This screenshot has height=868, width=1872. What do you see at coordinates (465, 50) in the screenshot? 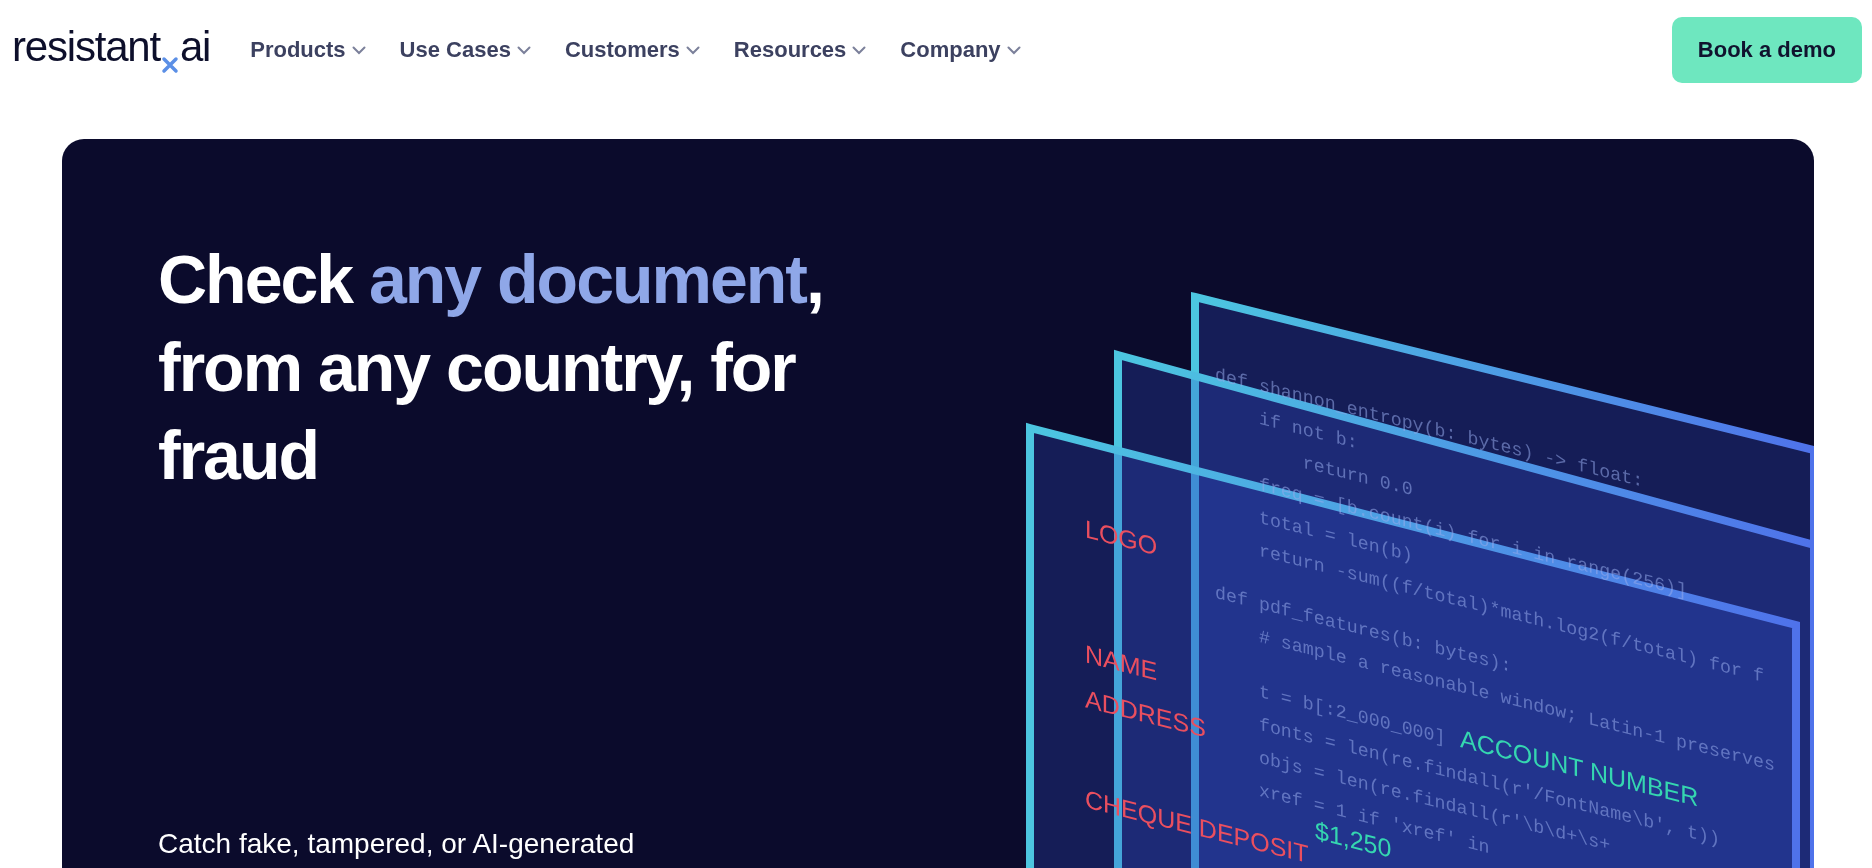
I see `nav-menu-item: Use Cases` at bounding box center [465, 50].